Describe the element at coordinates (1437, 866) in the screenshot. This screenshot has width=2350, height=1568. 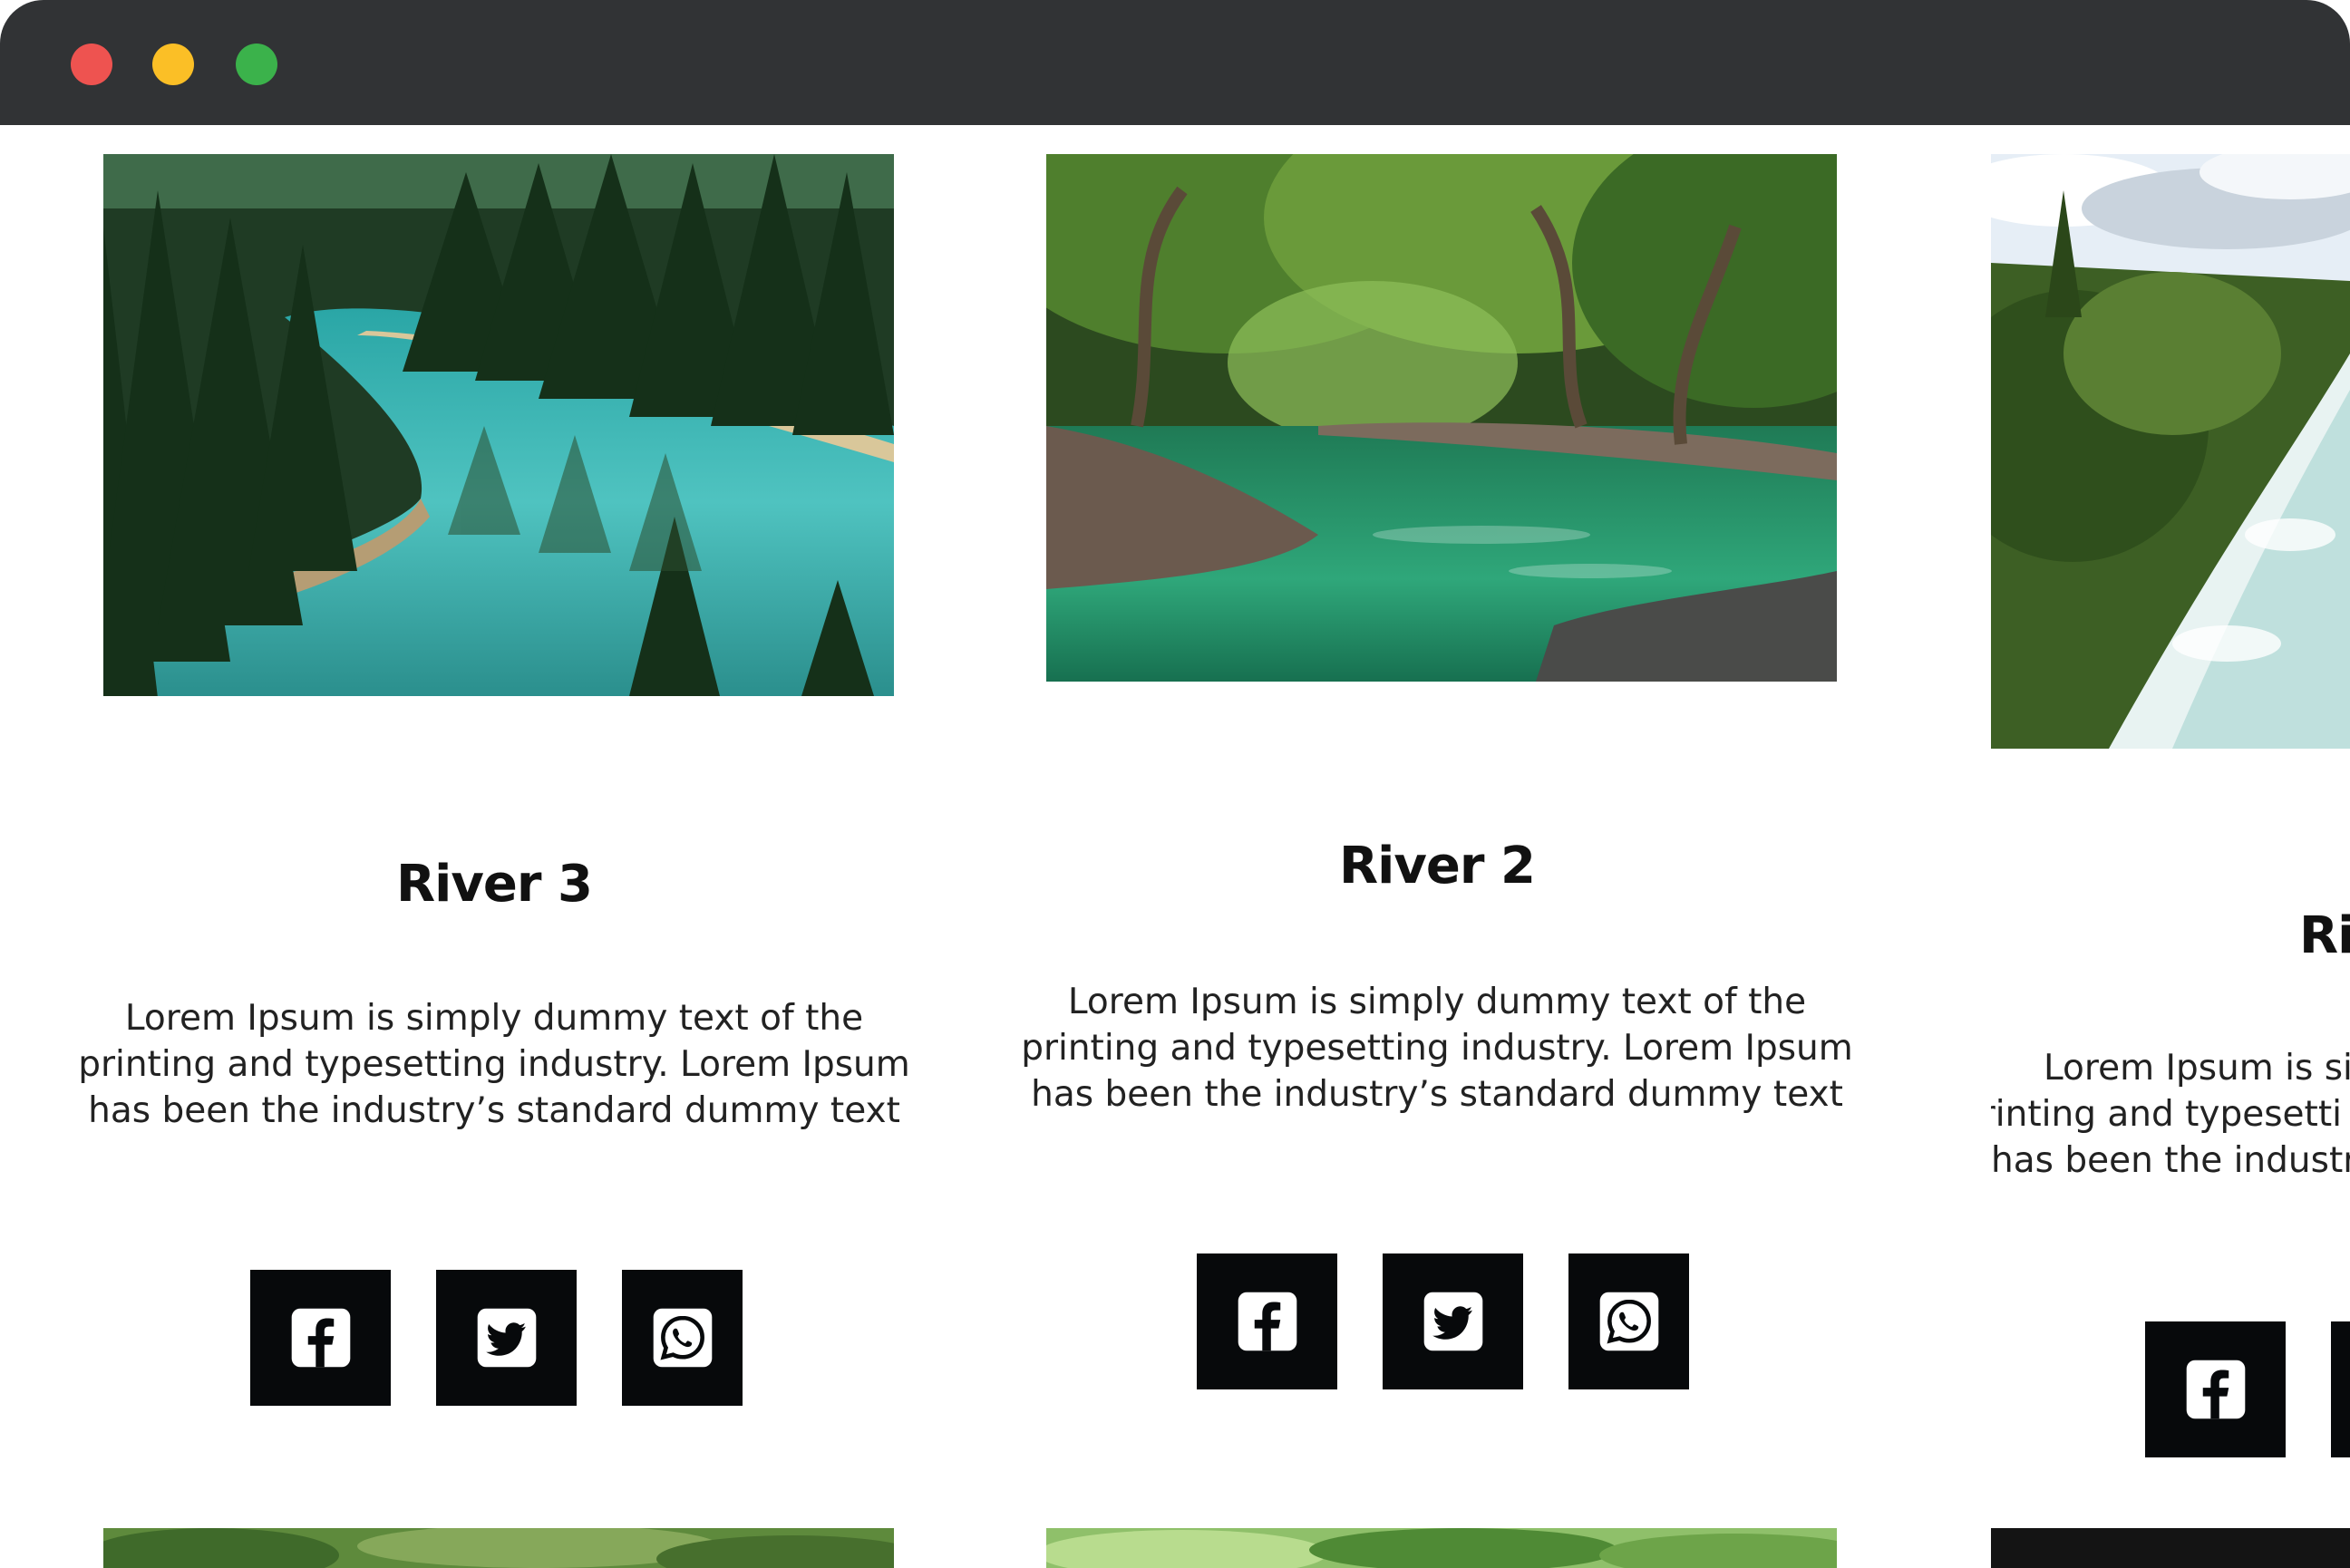
I see `card-title: River 2` at that location.